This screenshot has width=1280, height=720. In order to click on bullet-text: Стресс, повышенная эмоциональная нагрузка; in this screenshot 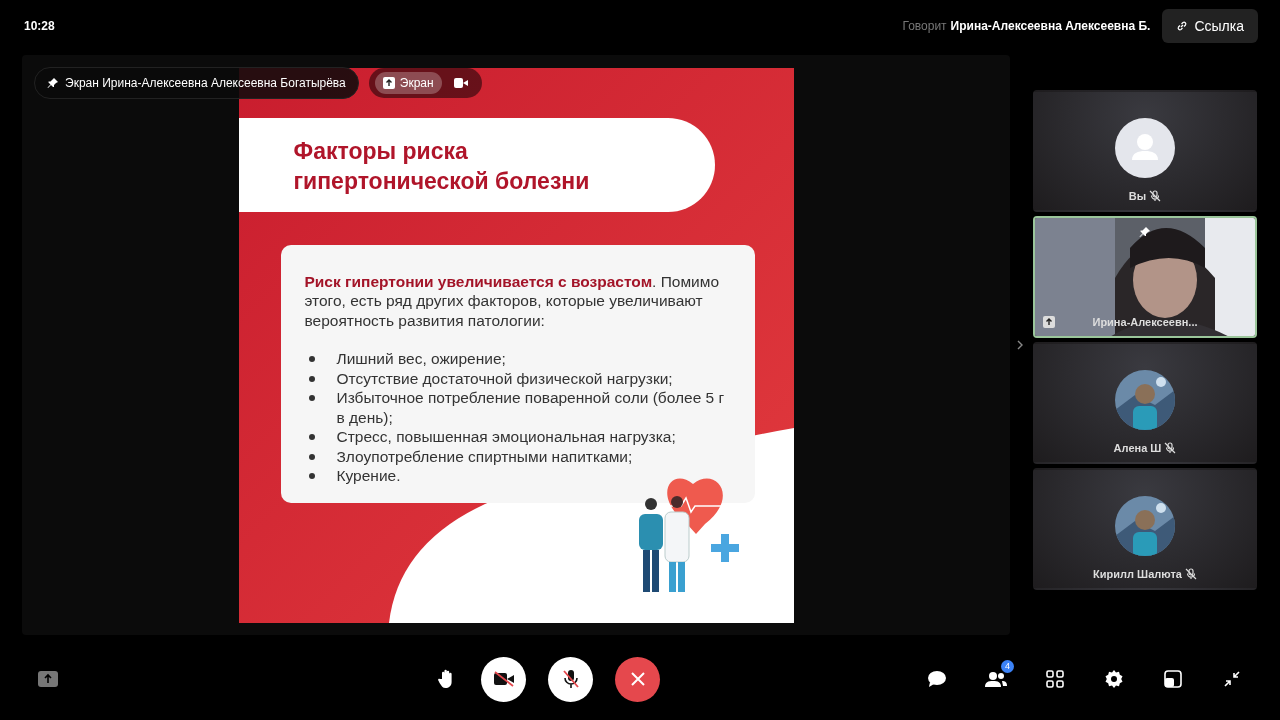, I will do `click(506, 437)`.